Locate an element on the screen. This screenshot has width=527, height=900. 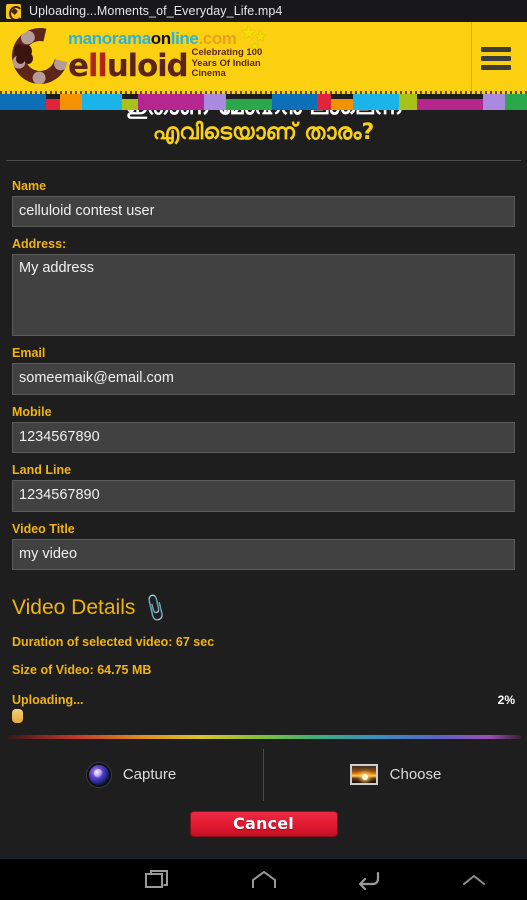
brand-site-part3: line is located at coordinates (184, 38).